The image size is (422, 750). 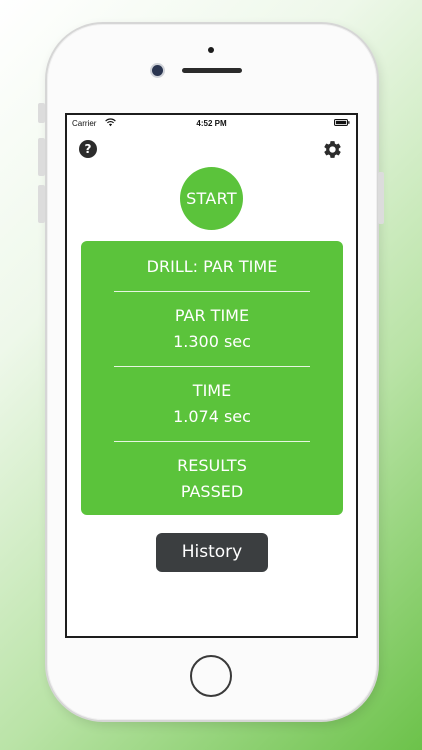 What do you see at coordinates (41, 113) in the screenshot?
I see `mute-switch` at bounding box center [41, 113].